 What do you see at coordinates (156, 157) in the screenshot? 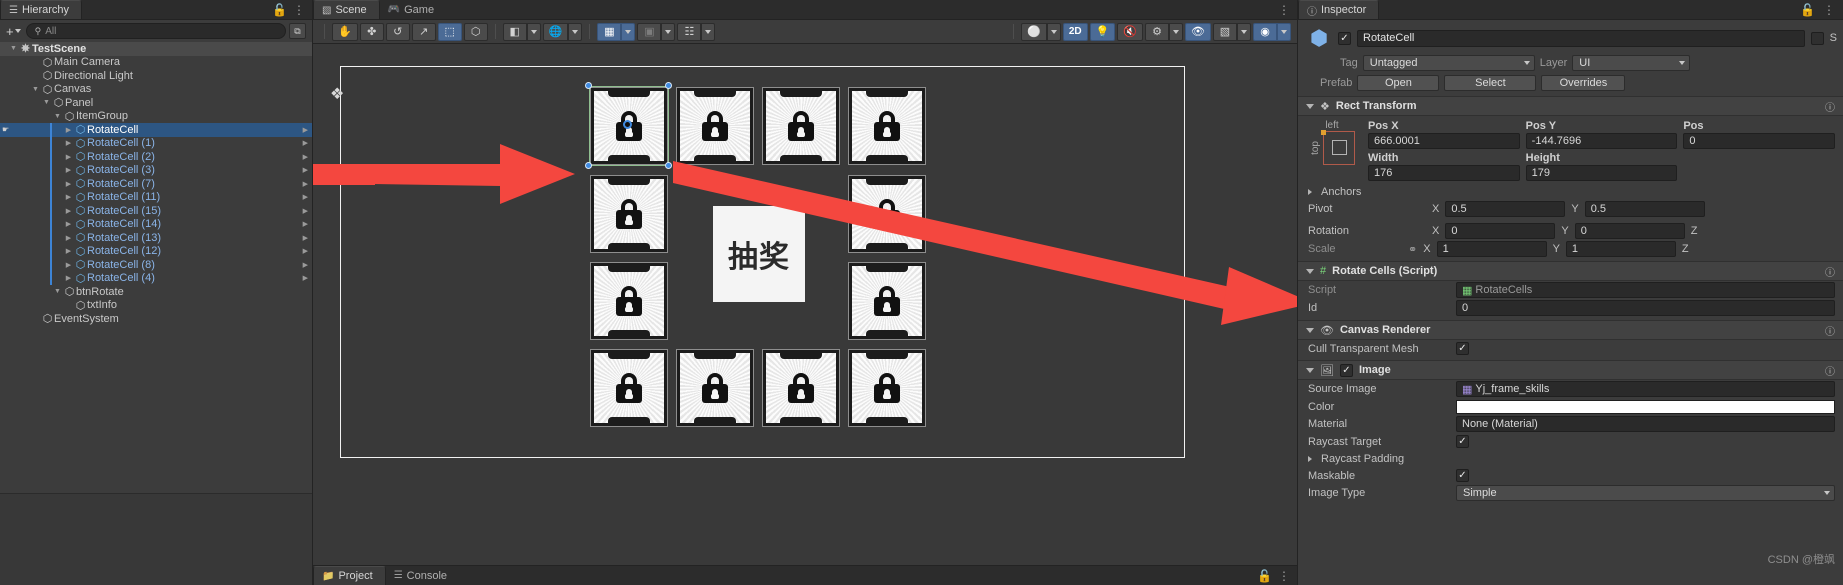
I see `hierarchy-row-rotatecell-2: ▶ ⬡ RotateCell (2) ▶` at bounding box center [156, 157].